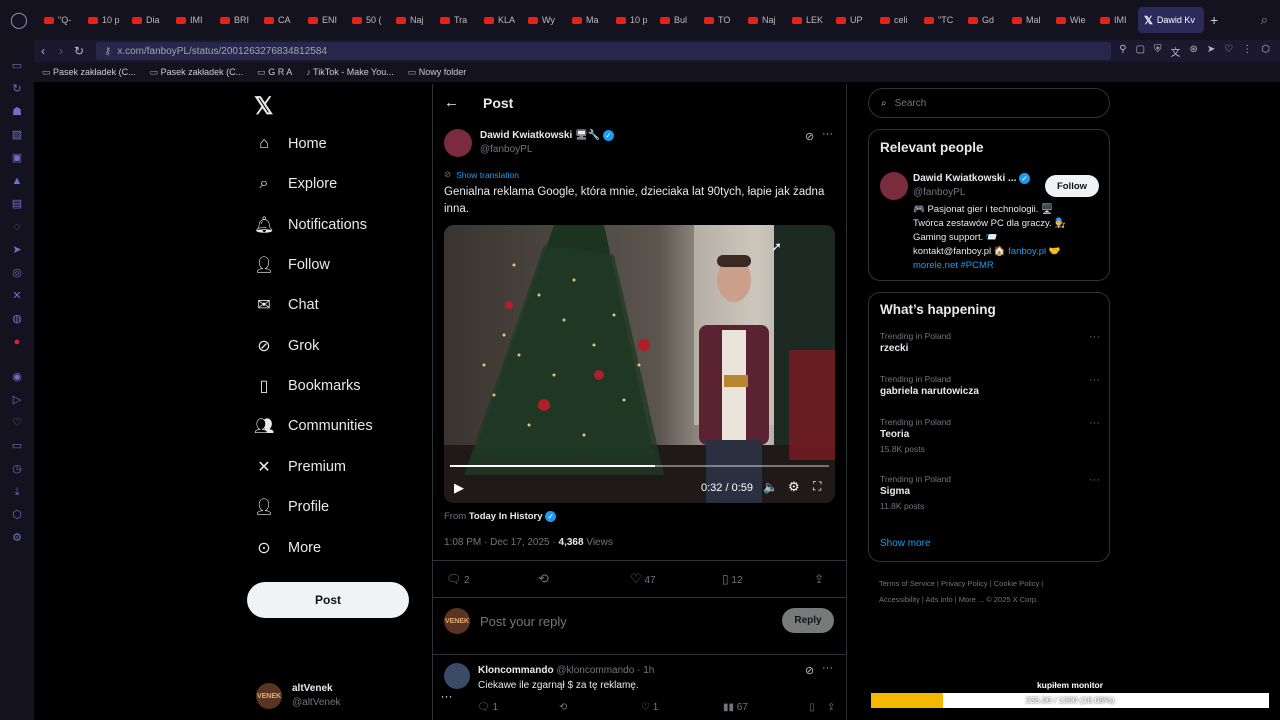 The image size is (1280, 720). Describe the element at coordinates (17, 515) in the screenshot. I see `cube-icon: ⬡` at that location.